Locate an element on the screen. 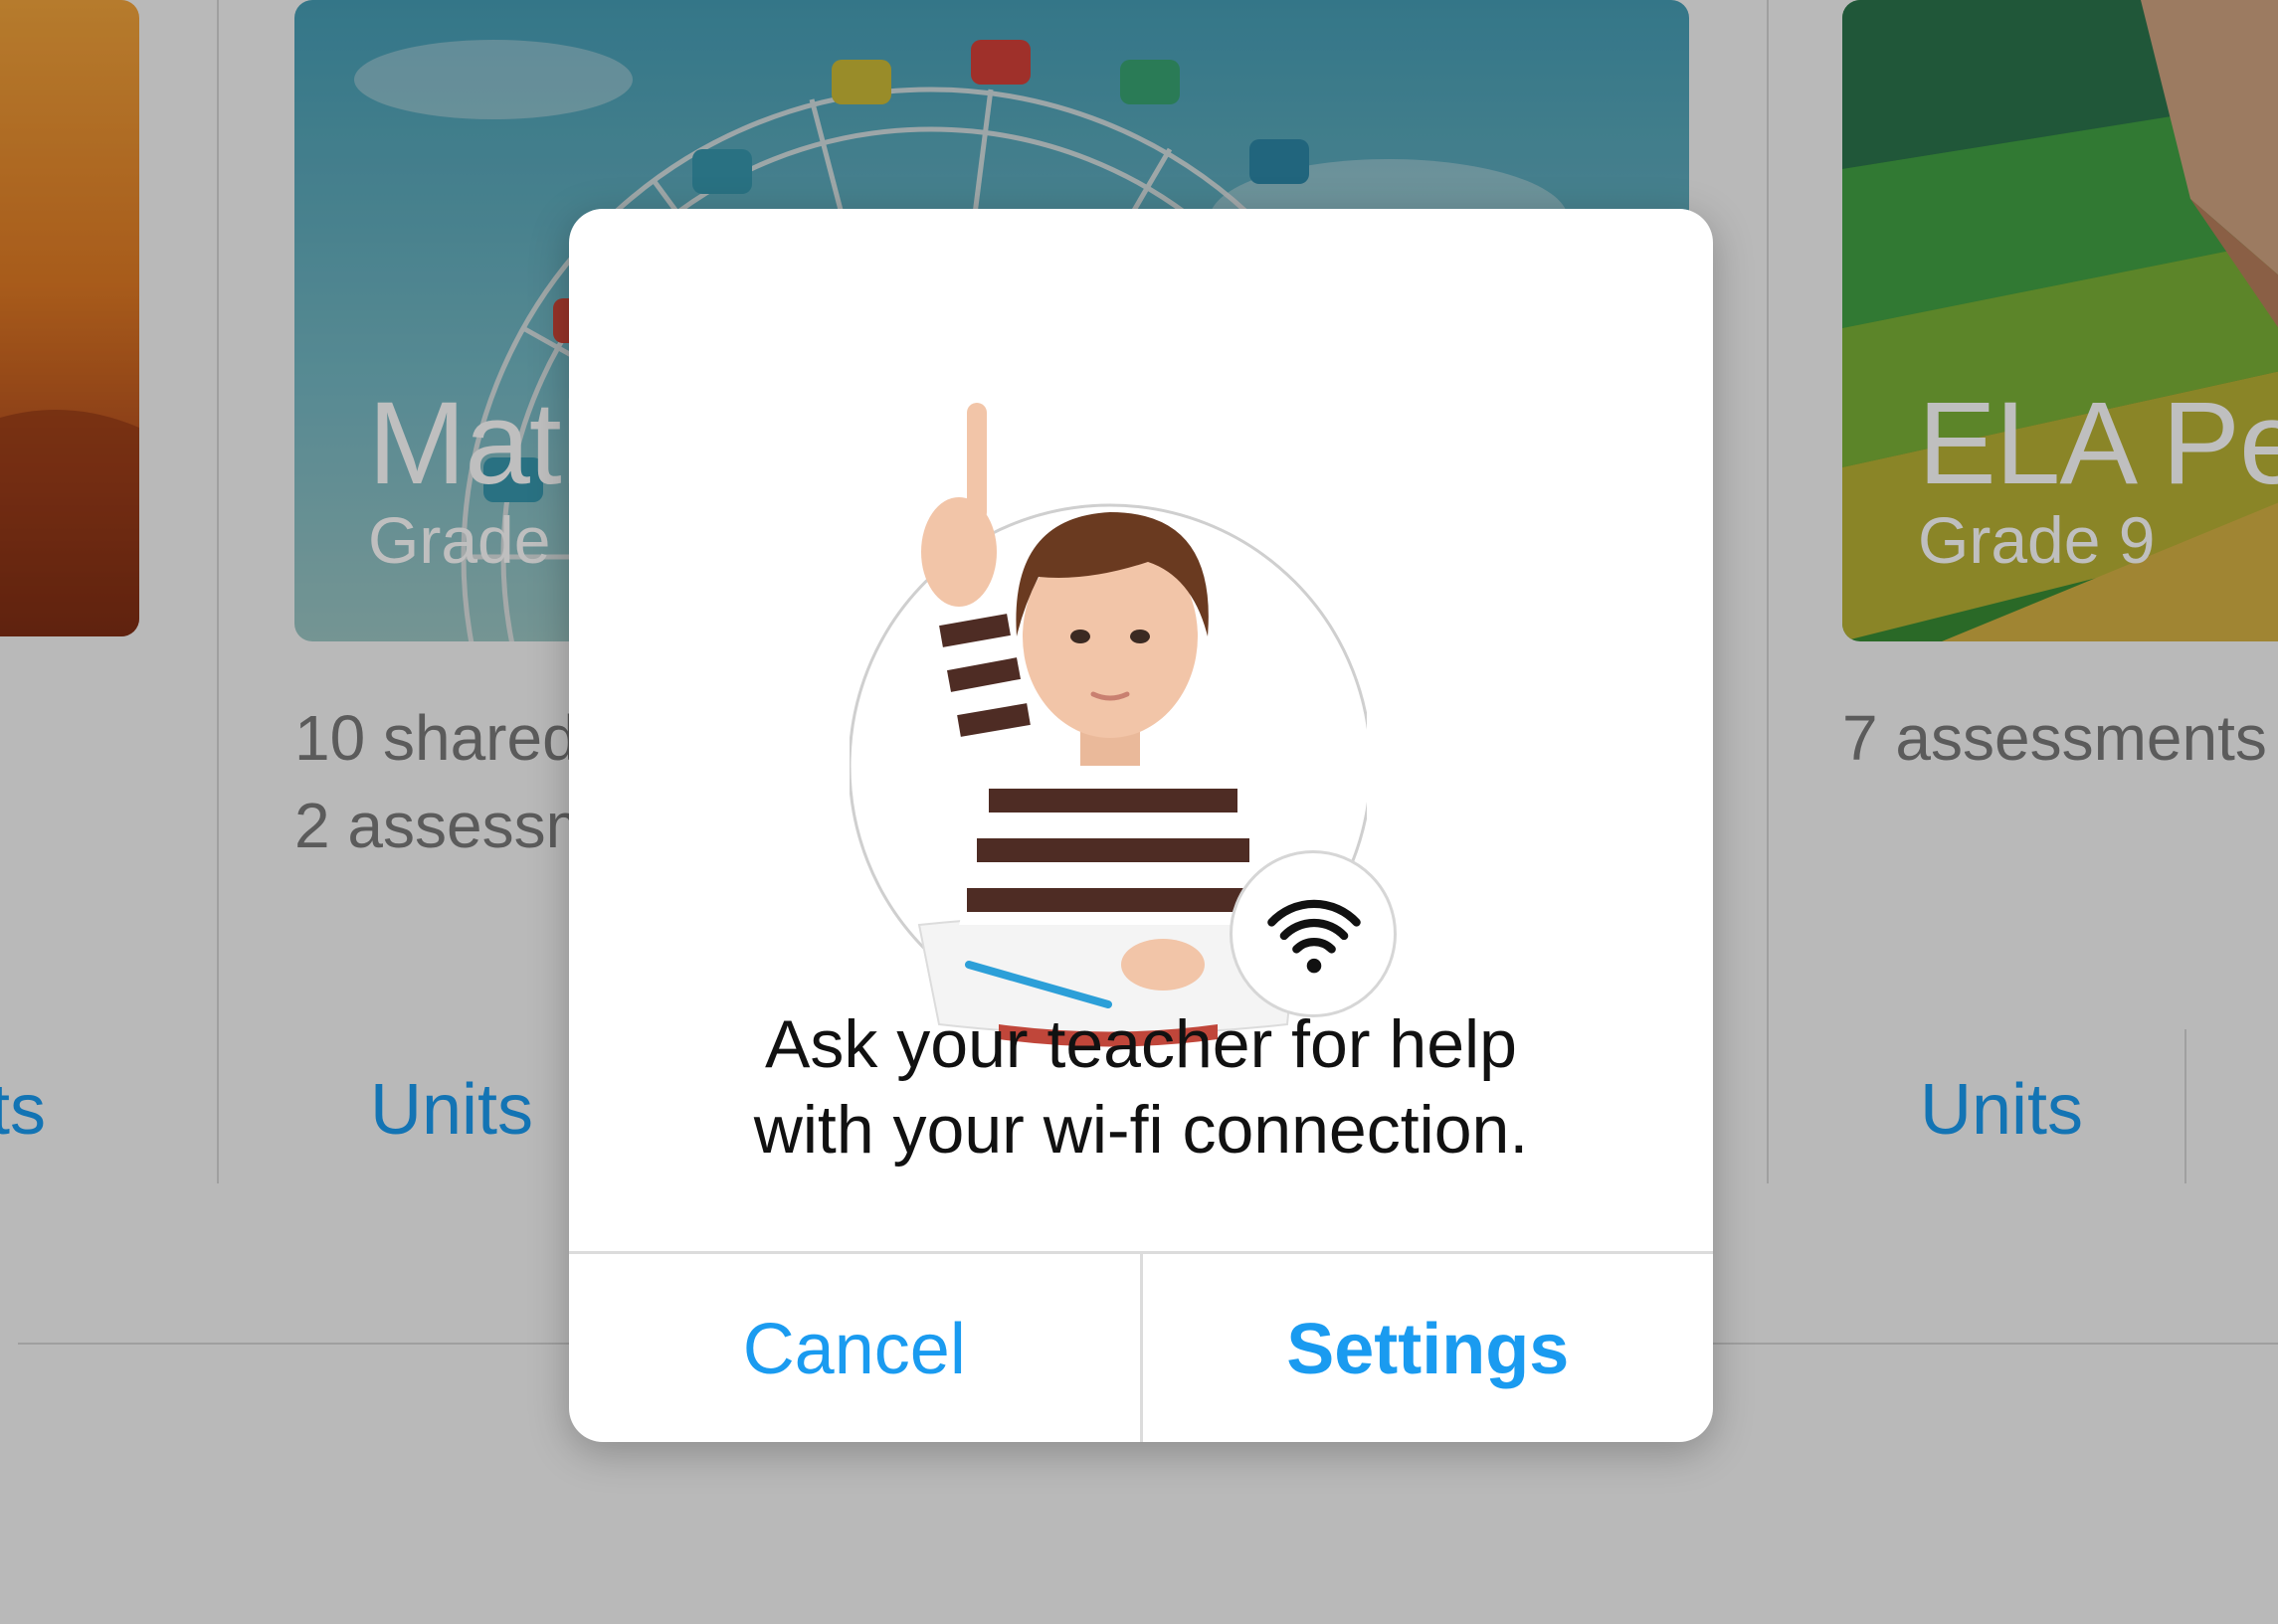 The height and width of the screenshot is (1624, 2278). alert-button-row: Cancel Settings is located at coordinates (1141, 1346).